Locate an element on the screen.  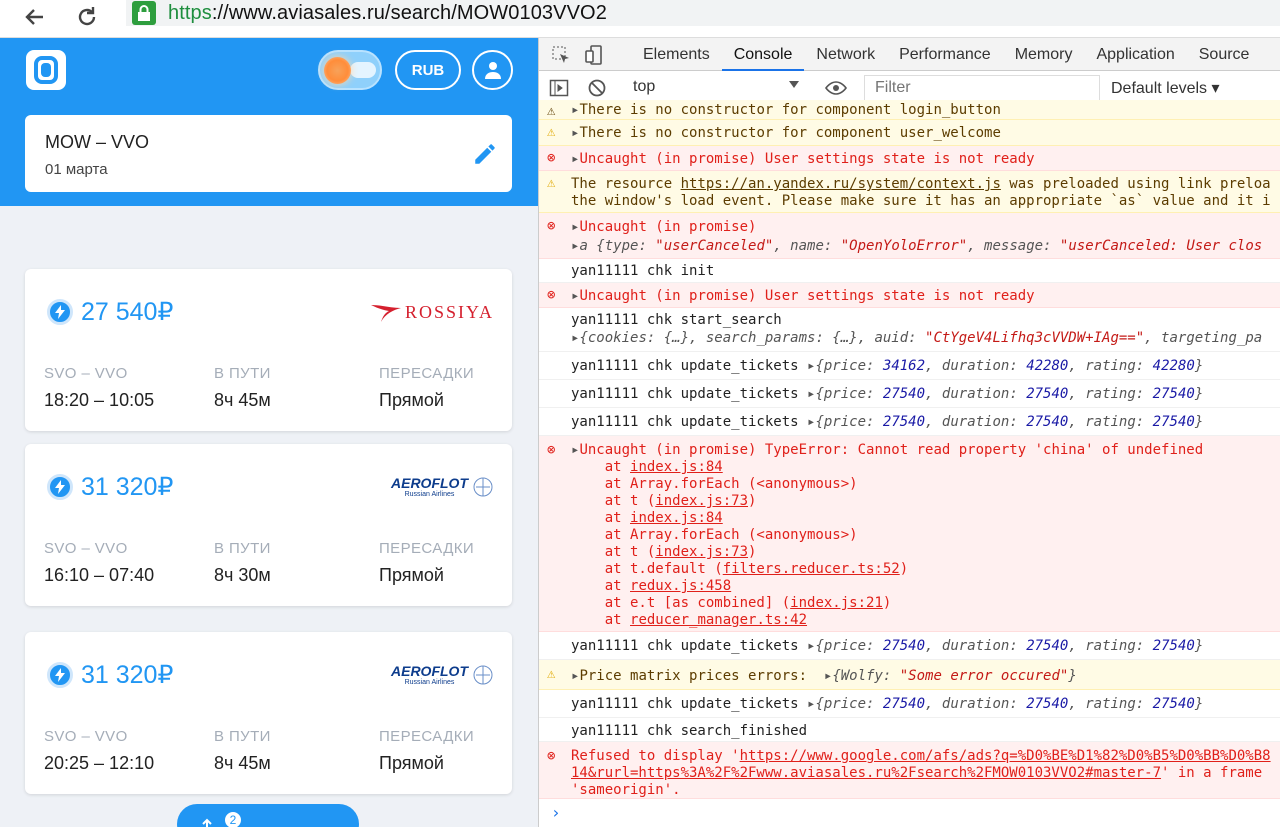
log-levels-select: Default levels ▾ is located at coordinates (1165, 88).